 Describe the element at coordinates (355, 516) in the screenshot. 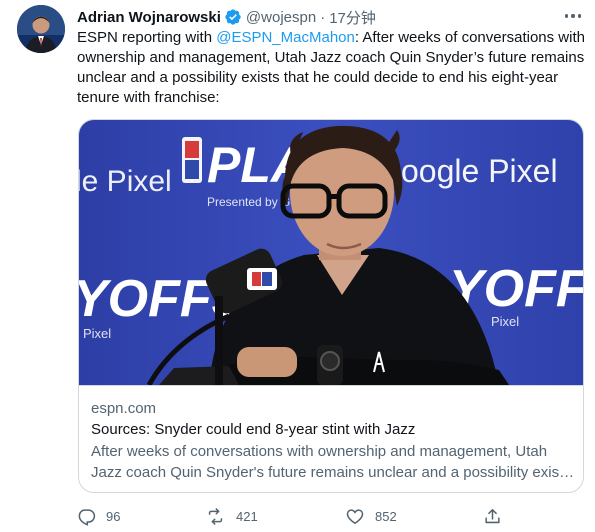

I see `heart-icon` at that location.